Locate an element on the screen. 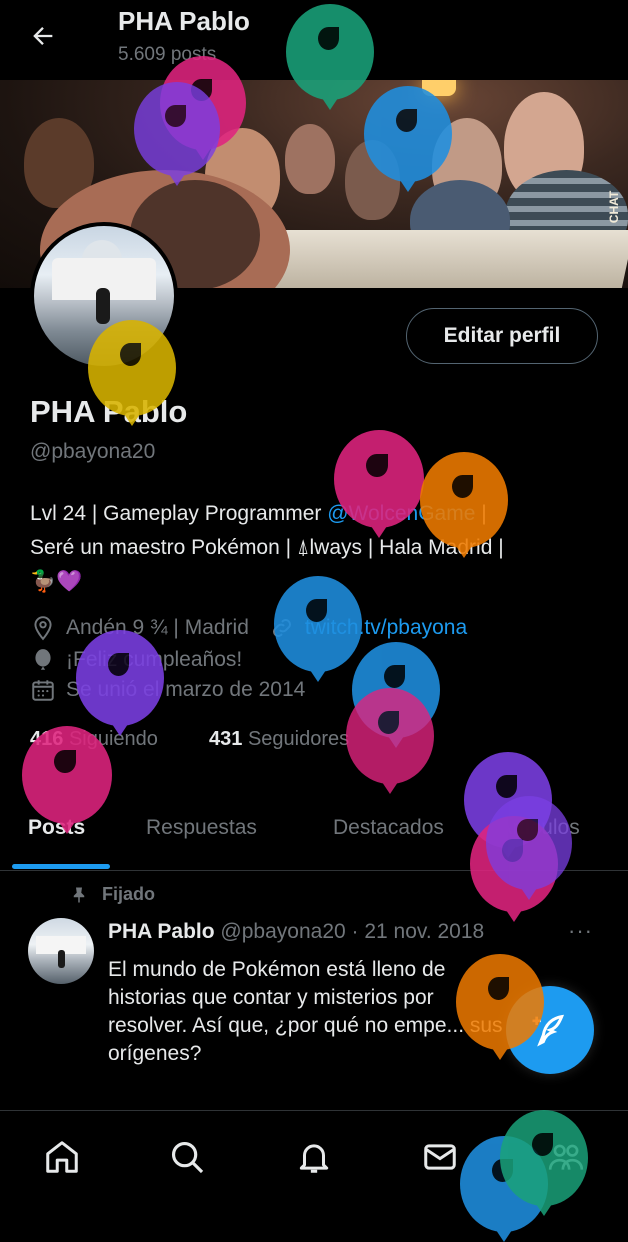  balloon-icon is located at coordinates (43, 660).